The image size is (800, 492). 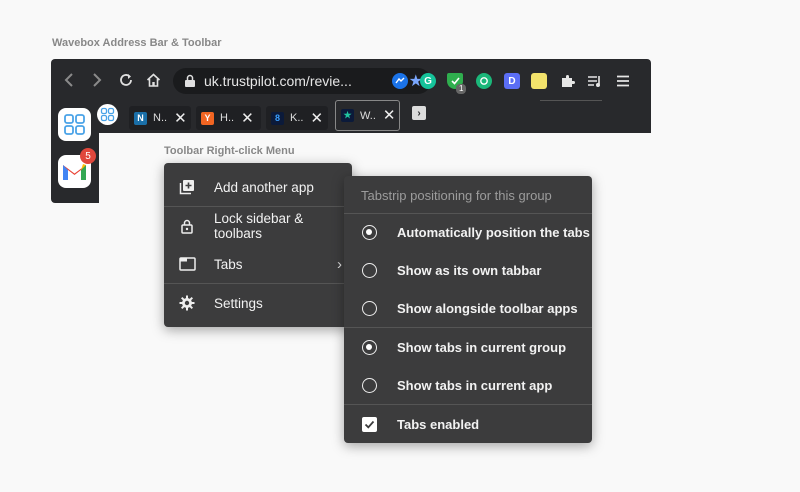 What do you see at coordinates (207, 118) in the screenshot?
I see `tab-favicon: Y` at bounding box center [207, 118].